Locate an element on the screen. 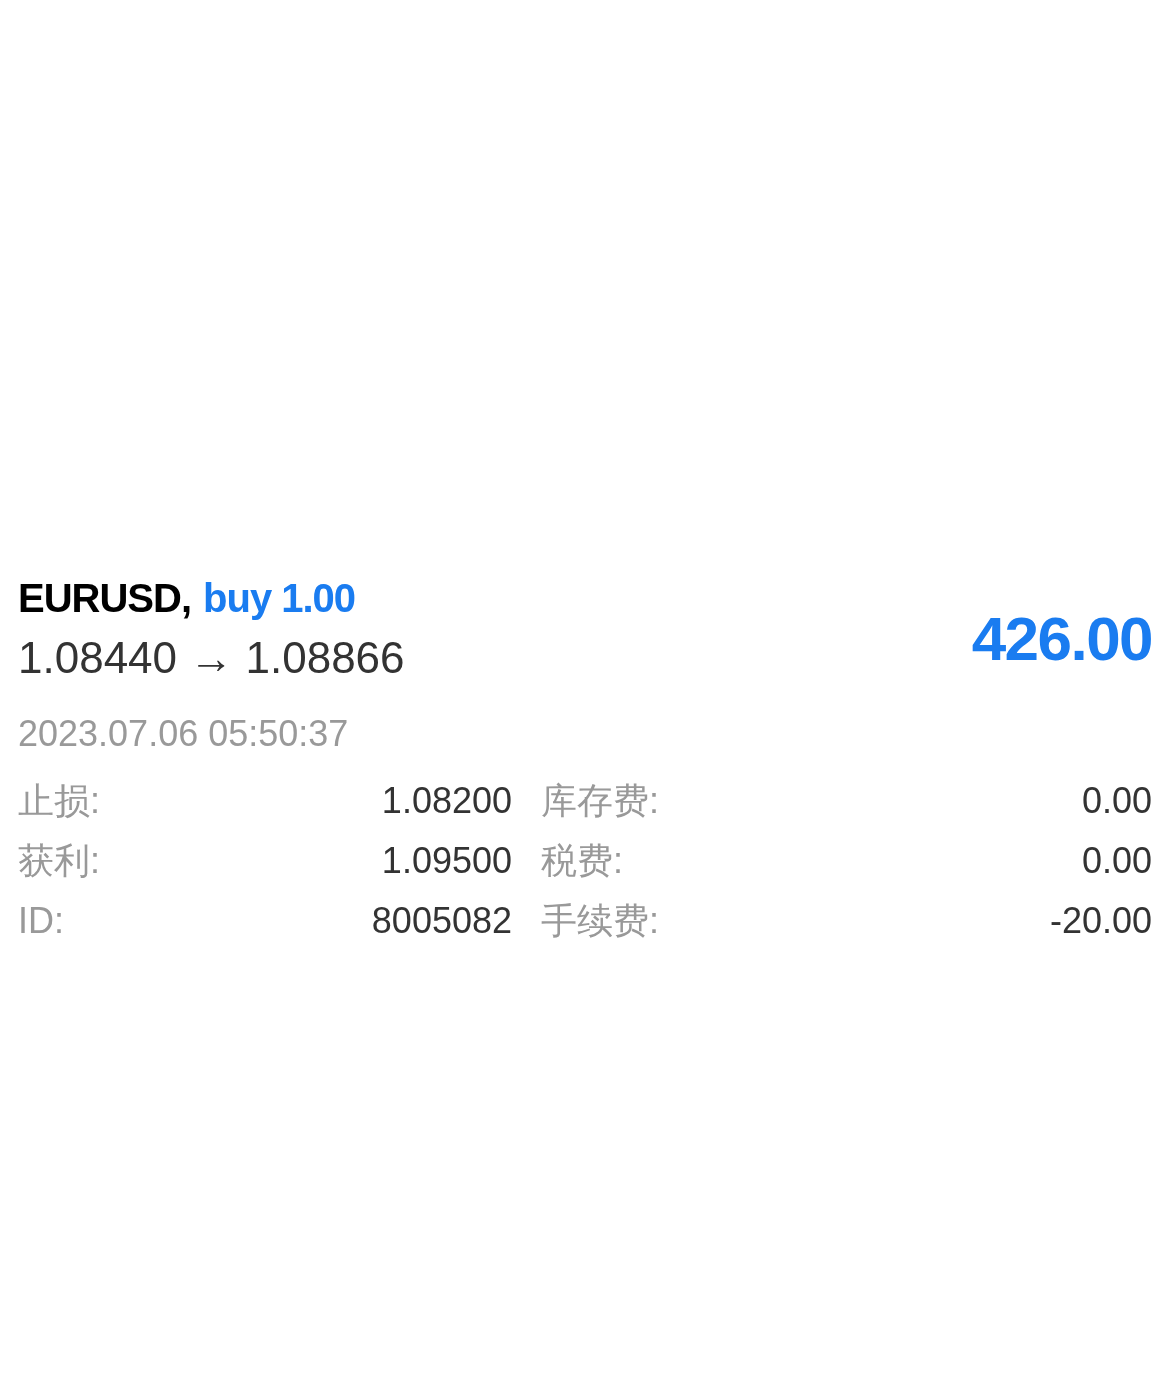 The image size is (1170, 1388). price-range-text: 1.08440 → 1.08866 is located at coordinates (211, 658).